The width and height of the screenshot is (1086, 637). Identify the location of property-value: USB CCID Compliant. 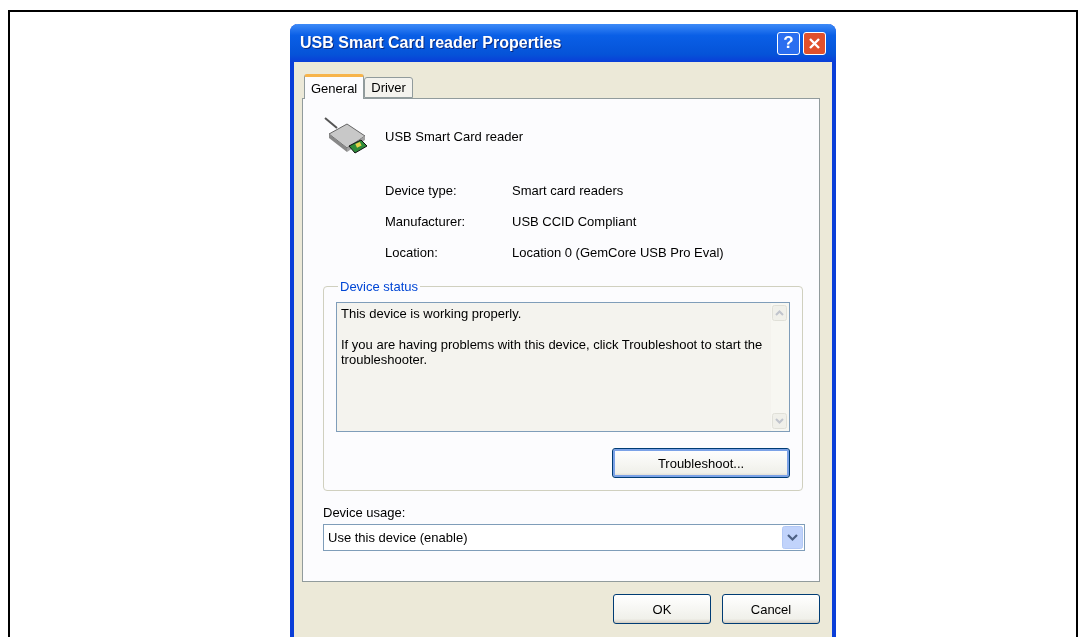
(575, 222).